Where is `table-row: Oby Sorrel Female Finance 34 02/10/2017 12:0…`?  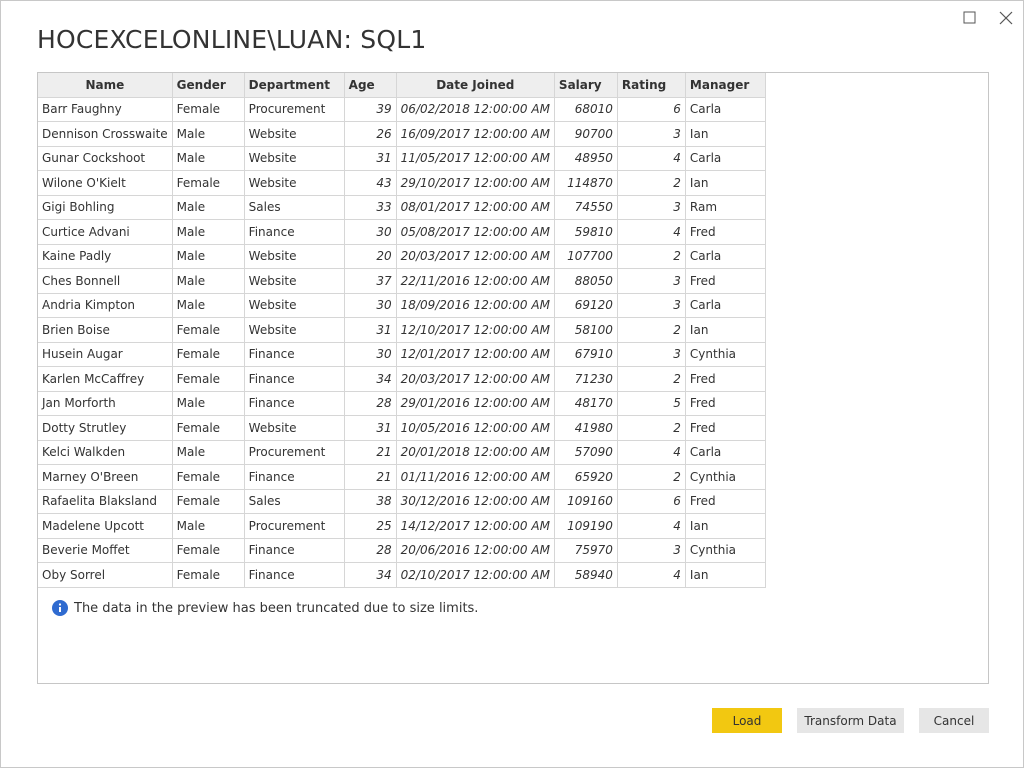
table-row: Oby Sorrel Female Finance 34 02/10/2017 12:0… is located at coordinates (402, 575).